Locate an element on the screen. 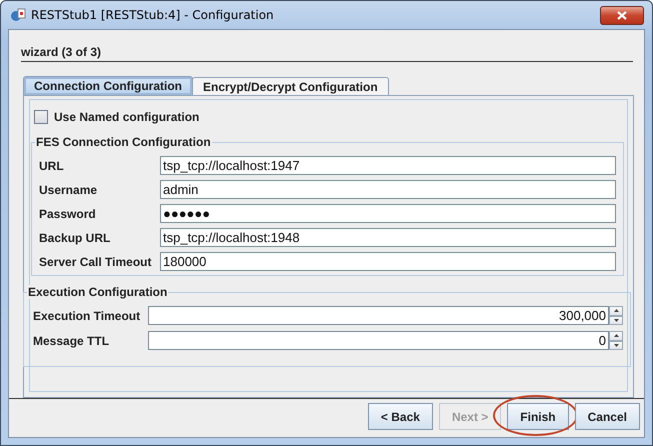 The width and height of the screenshot is (653, 446). window-title: RESTStub1 [RESTStub:4] - Configuration is located at coordinates (153, 15).